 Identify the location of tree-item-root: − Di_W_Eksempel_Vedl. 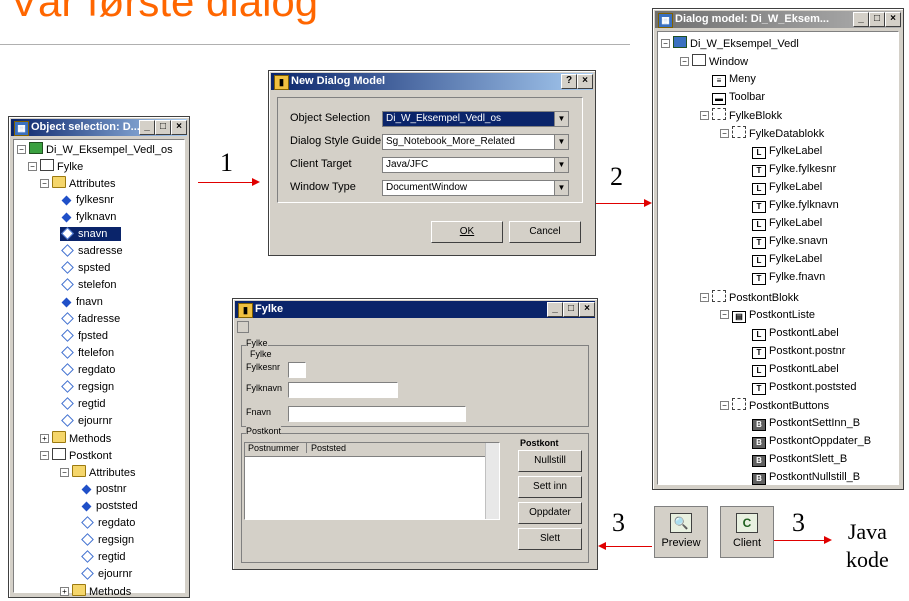
(730, 43).